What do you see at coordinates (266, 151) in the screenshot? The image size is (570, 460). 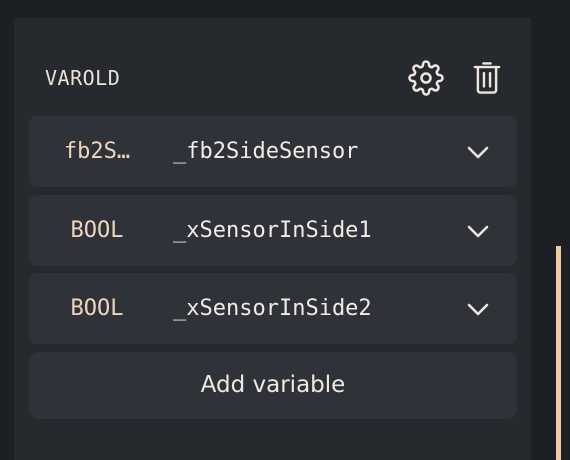 I see `variable-name: _fb2SideSensor` at bounding box center [266, 151].